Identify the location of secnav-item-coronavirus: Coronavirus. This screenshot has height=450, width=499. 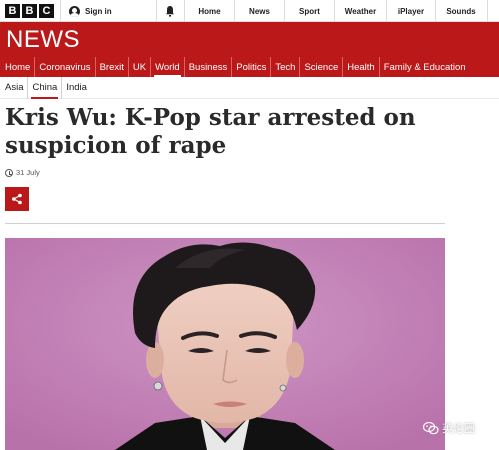
(65, 67).